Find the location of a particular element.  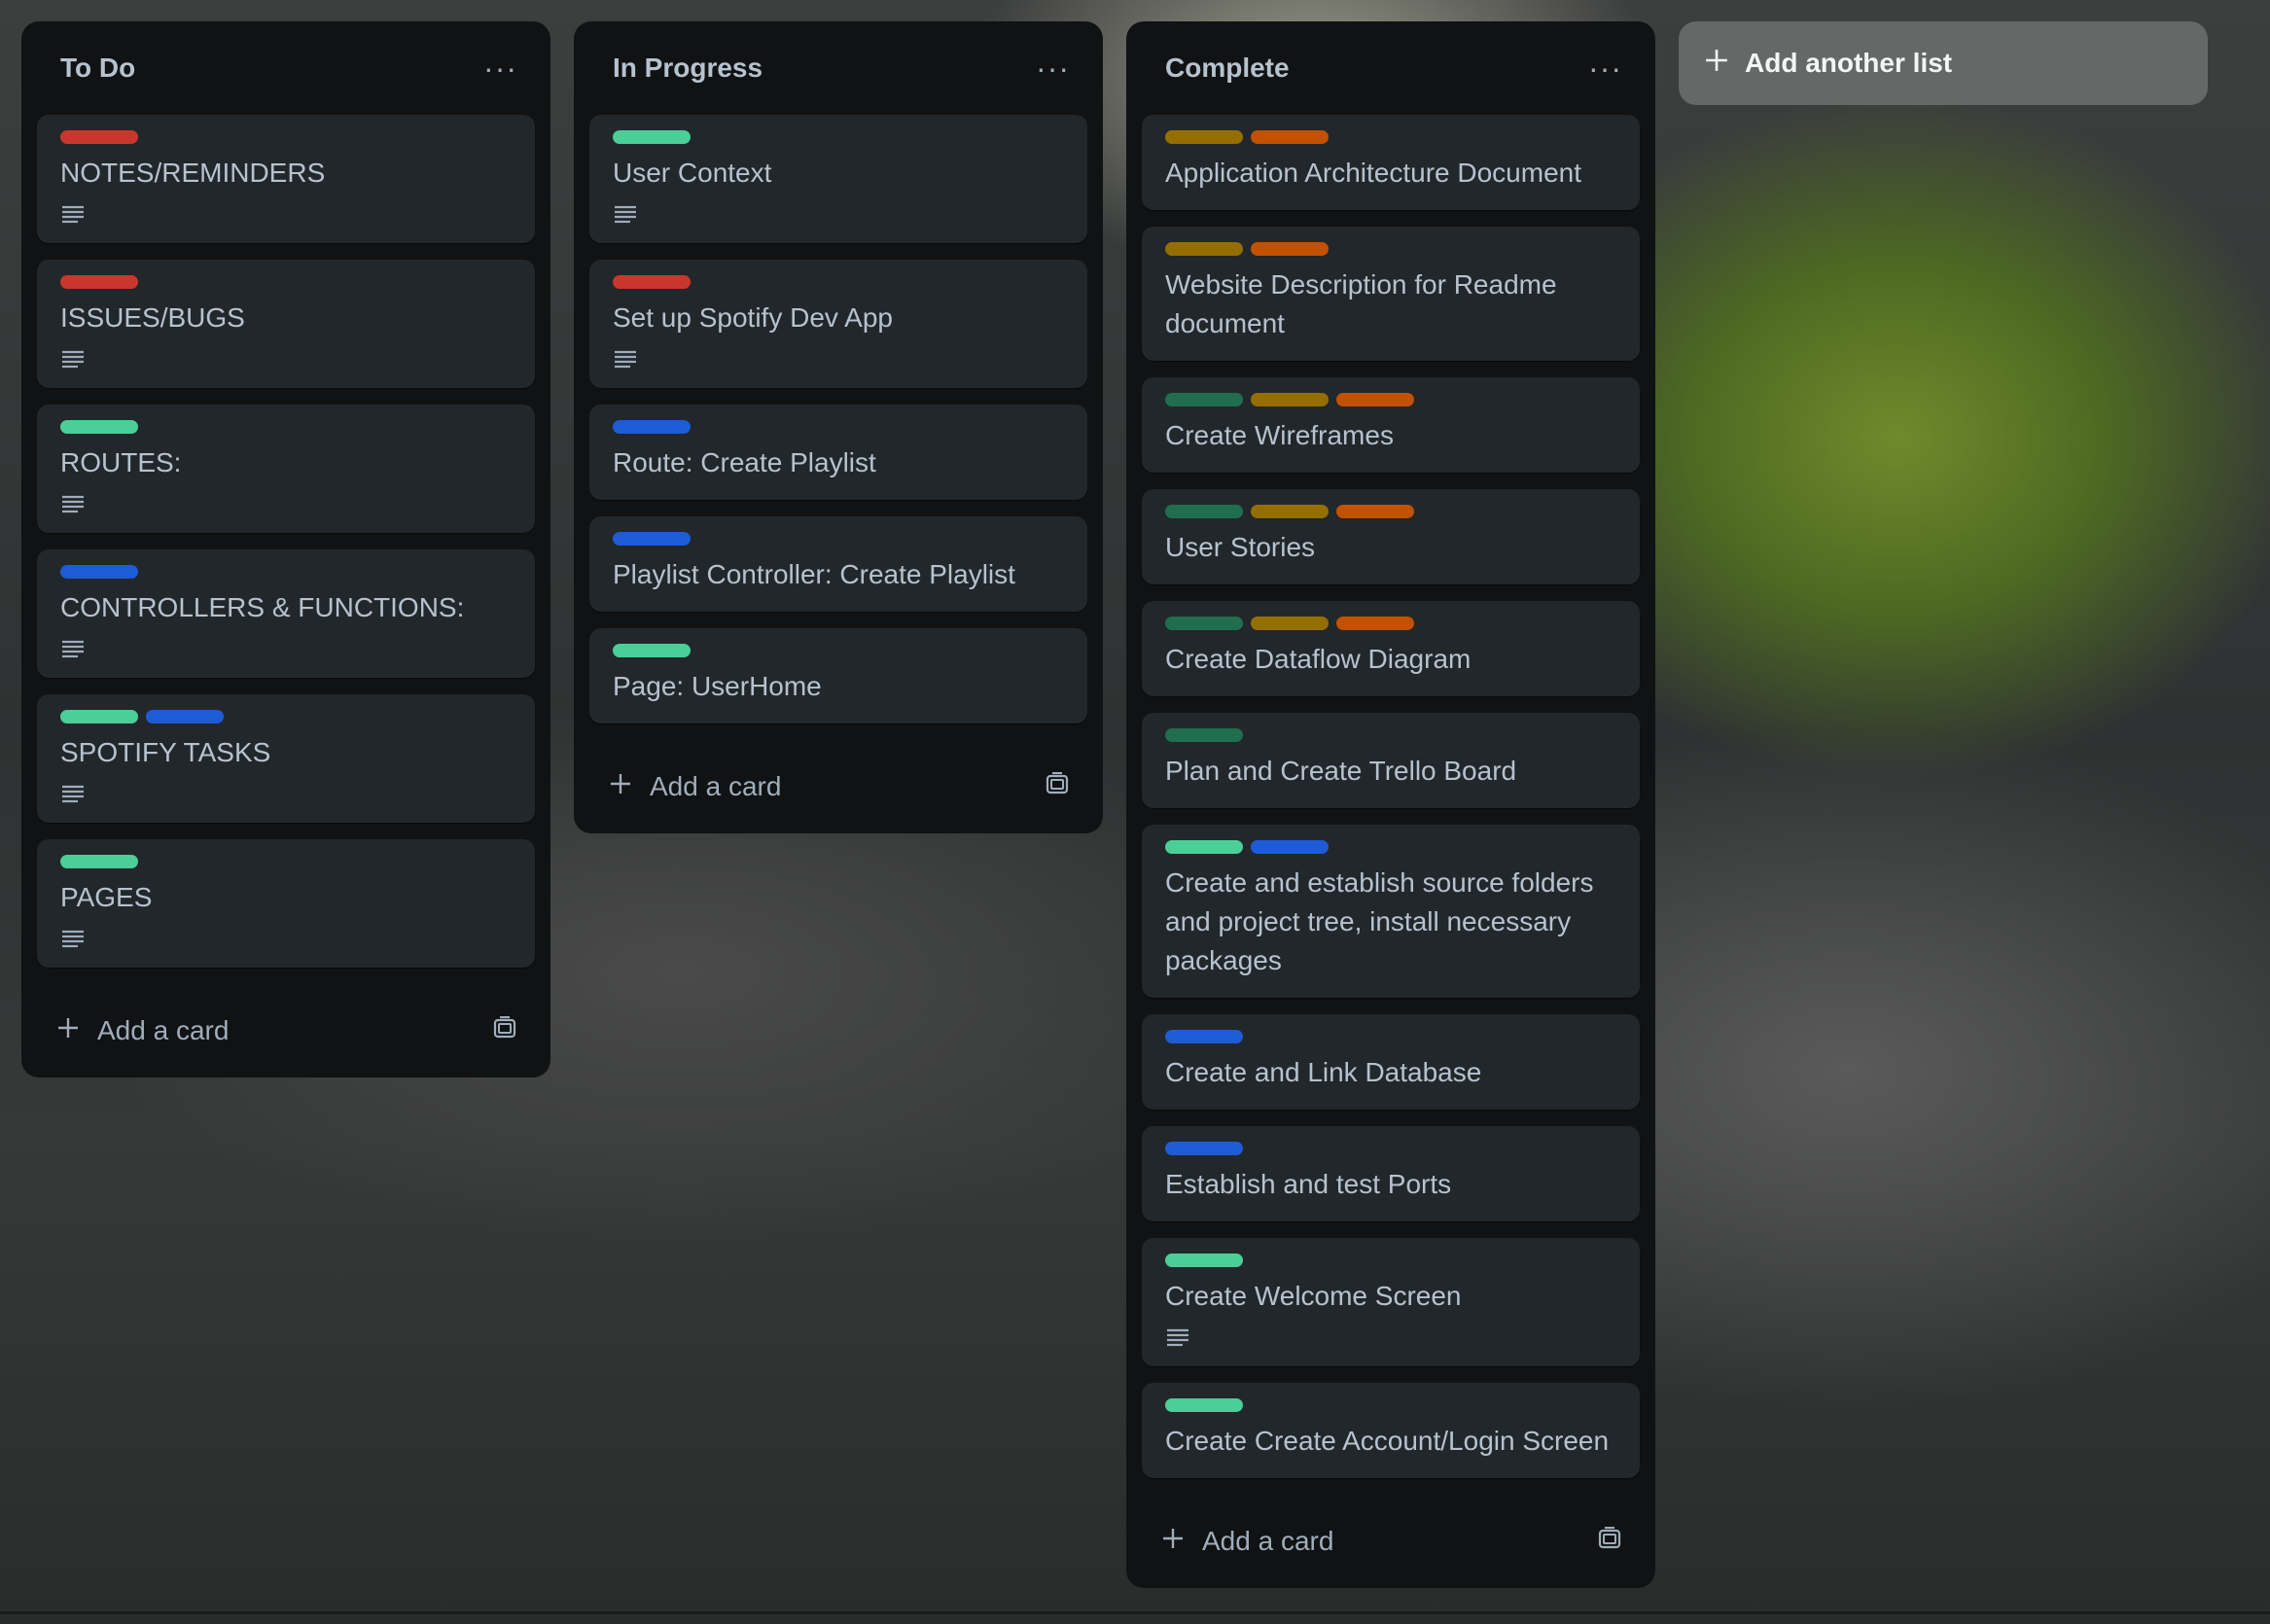

card: Playlist Controller: Create Playlist is located at coordinates (838, 564).